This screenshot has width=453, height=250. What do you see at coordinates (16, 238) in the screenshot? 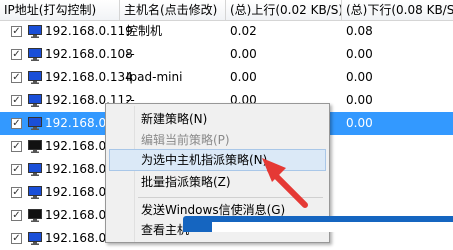
I see `row-checkbox: ✓` at bounding box center [16, 238].